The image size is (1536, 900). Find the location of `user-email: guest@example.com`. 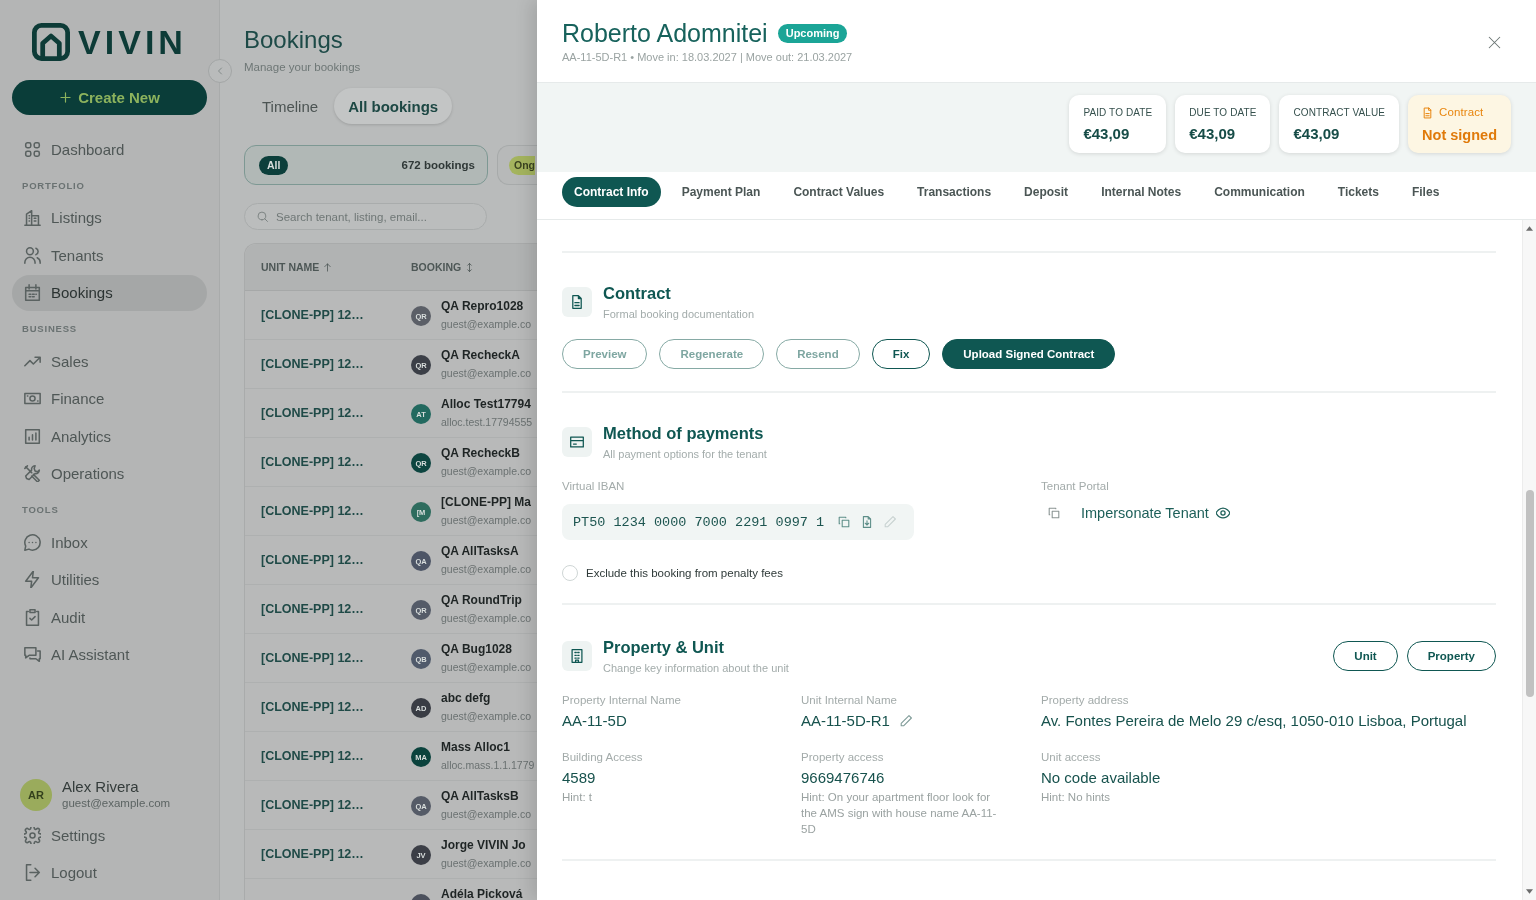

user-email: guest@example.com is located at coordinates (116, 803).